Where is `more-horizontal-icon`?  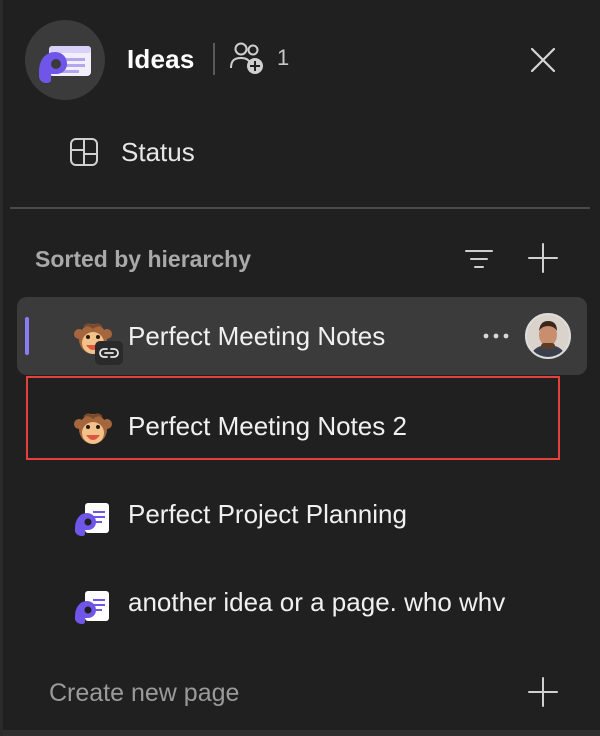 more-horizontal-icon is located at coordinates (496, 336).